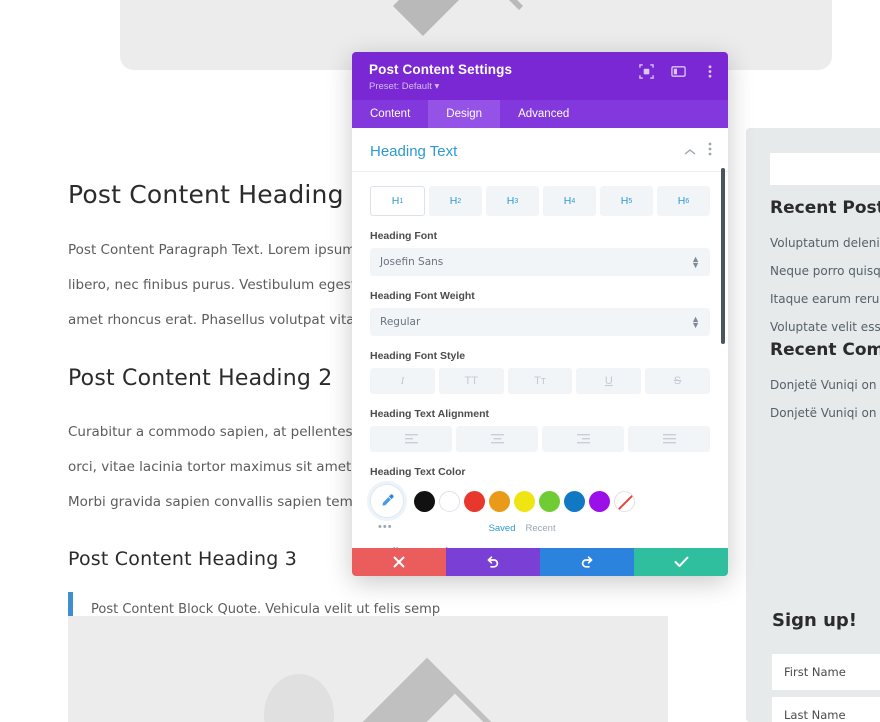 This screenshot has width=880, height=722. I want to click on h2-label: H, so click(453, 201).